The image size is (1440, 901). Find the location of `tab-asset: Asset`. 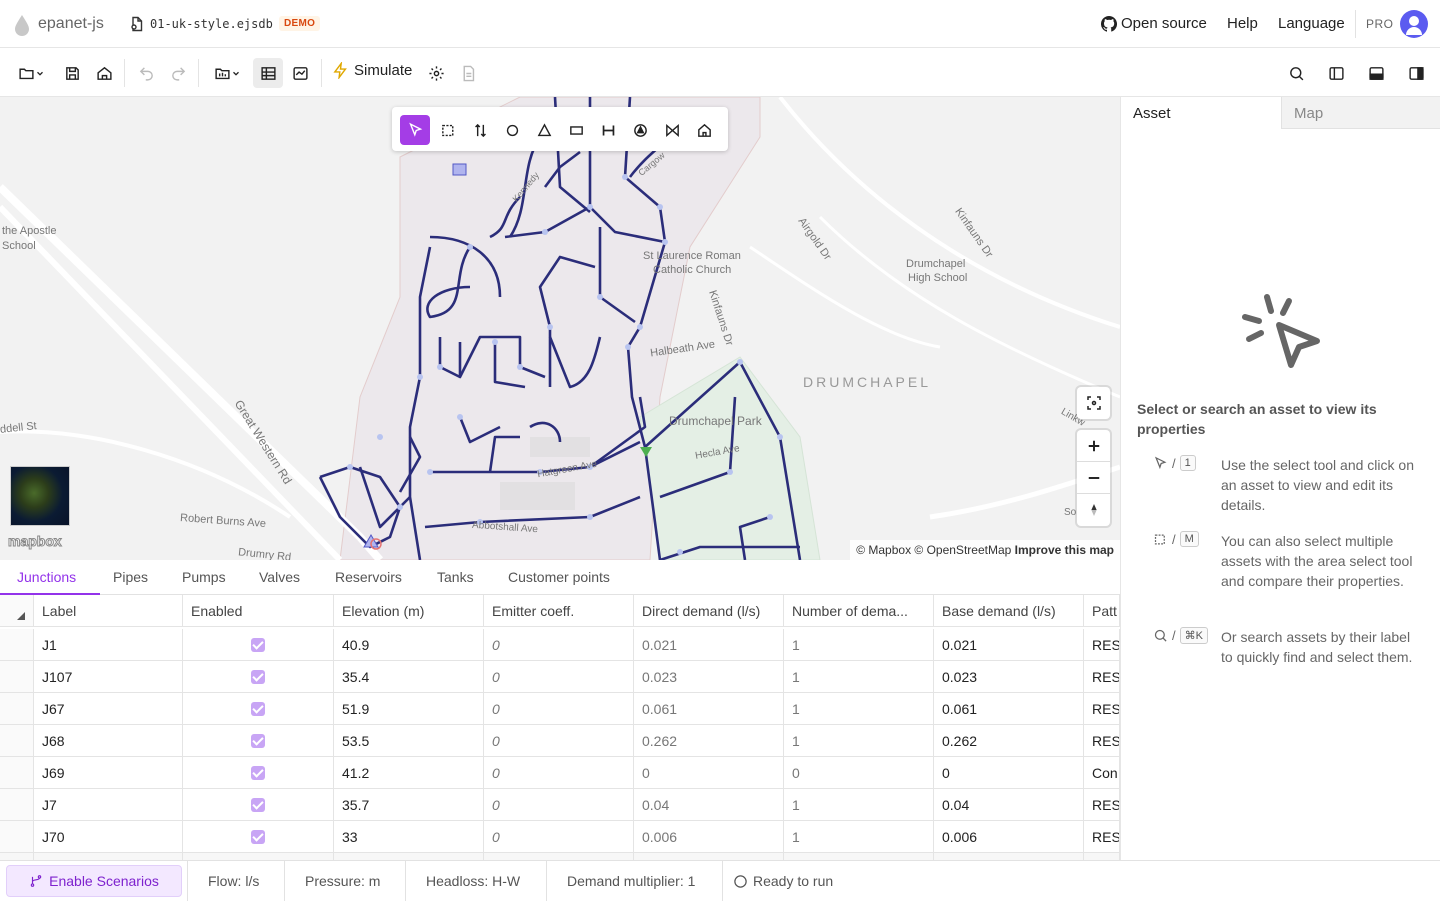

tab-asset: Asset is located at coordinates (1201, 113).